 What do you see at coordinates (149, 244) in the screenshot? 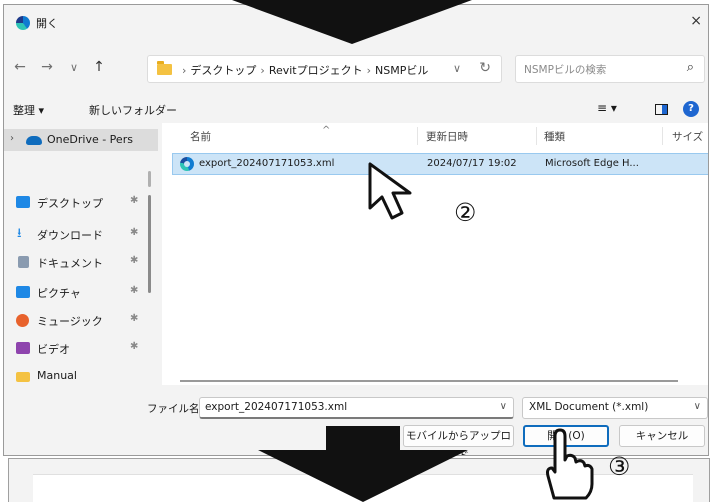
I see `sidebar-scrollbar` at bounding box center [149, 244].